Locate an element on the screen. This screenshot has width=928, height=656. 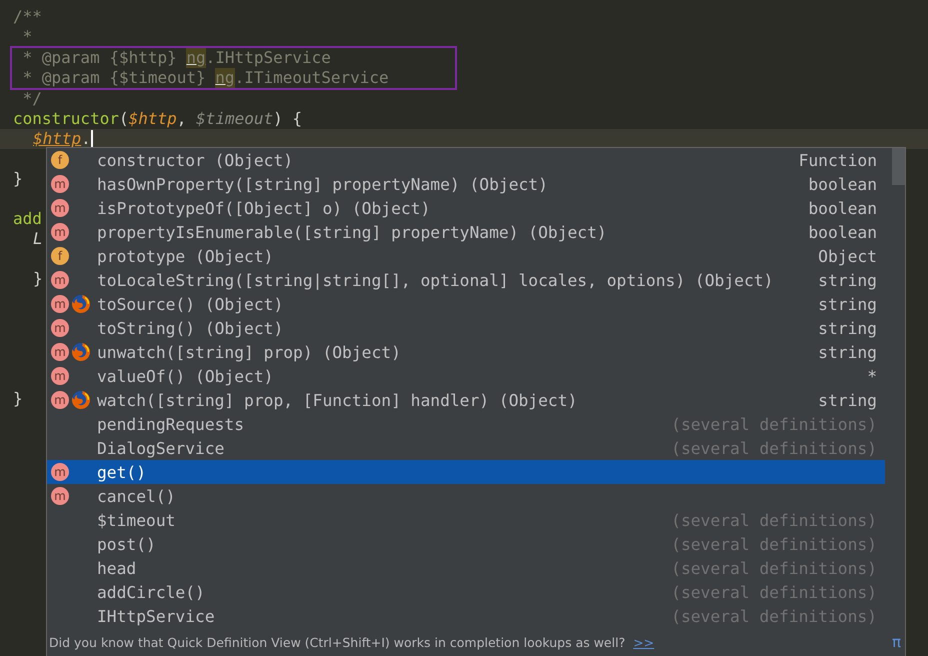
item-name: pendingRequests is located at coordinates (171, 424).